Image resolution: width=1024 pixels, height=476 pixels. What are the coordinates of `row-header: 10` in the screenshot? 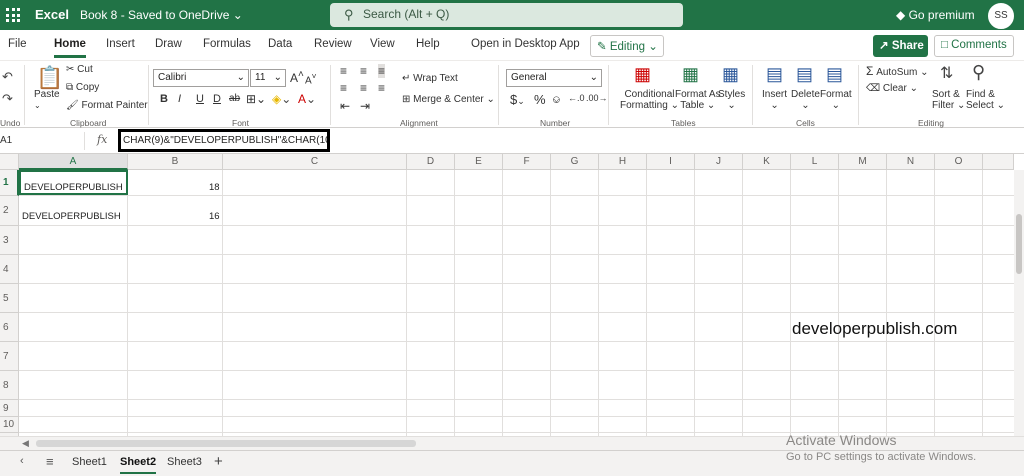 It's located at (9, 425).